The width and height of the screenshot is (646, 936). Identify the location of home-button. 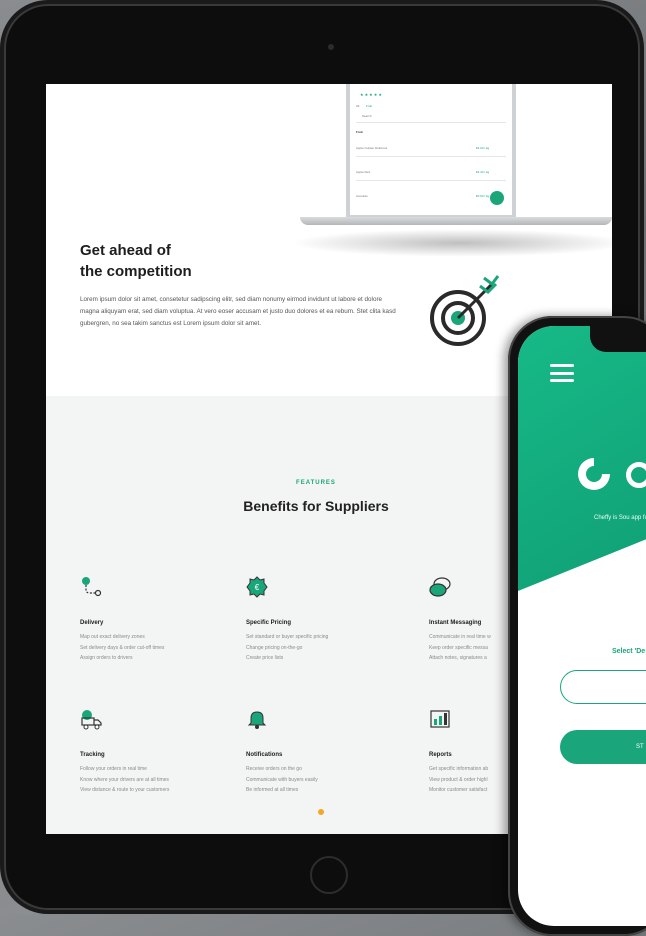
(329, 875).